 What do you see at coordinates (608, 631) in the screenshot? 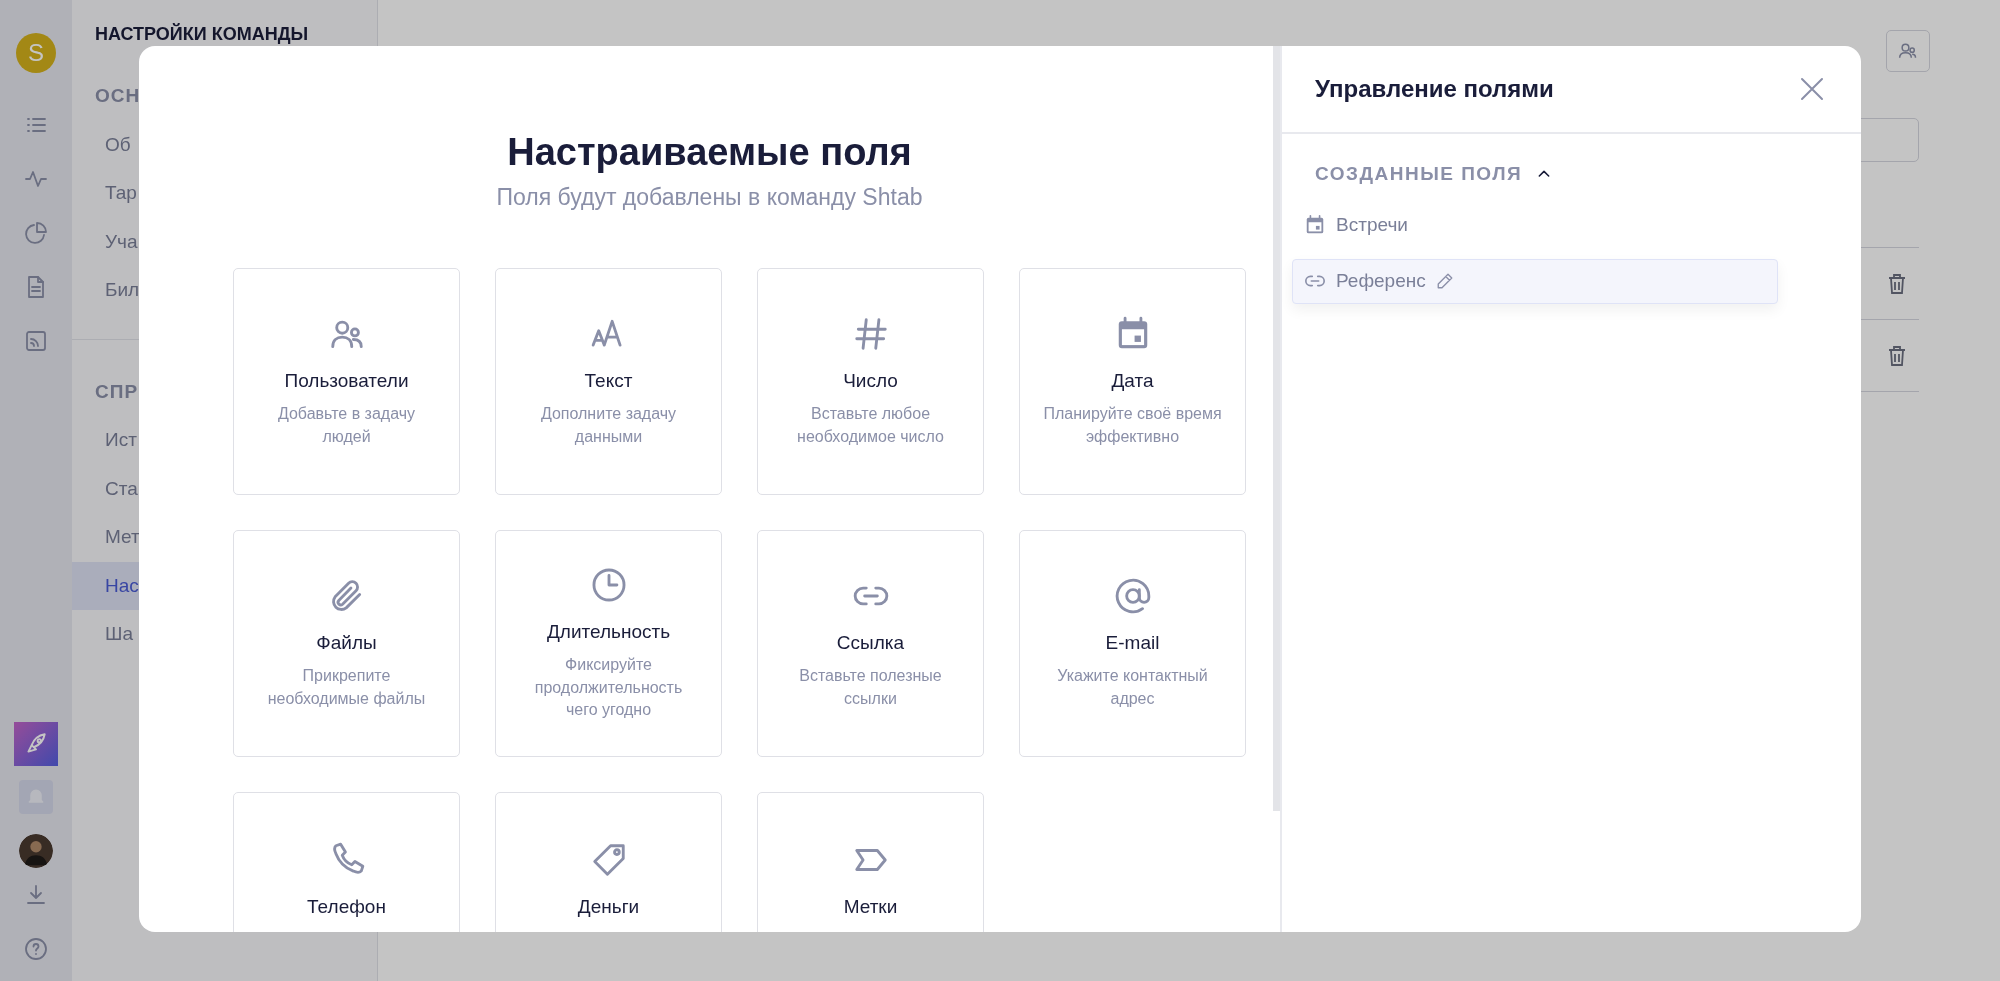
I see `card-title: Длительность` at bounding box center [608, 631].